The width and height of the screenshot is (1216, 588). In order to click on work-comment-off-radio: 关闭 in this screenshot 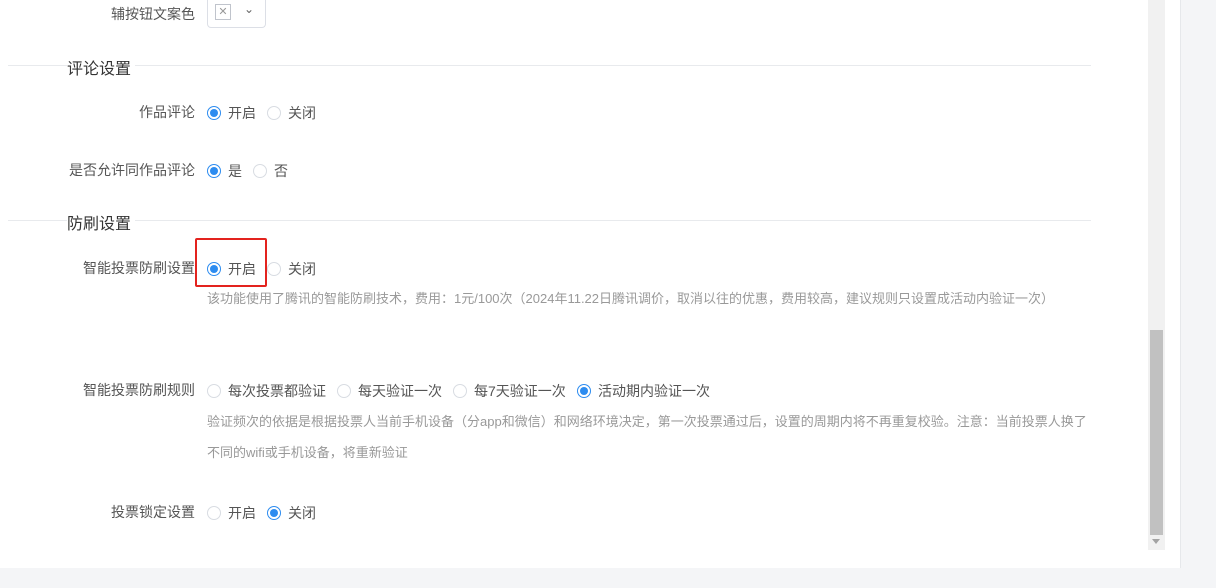, I will do `click(291, 113)`.